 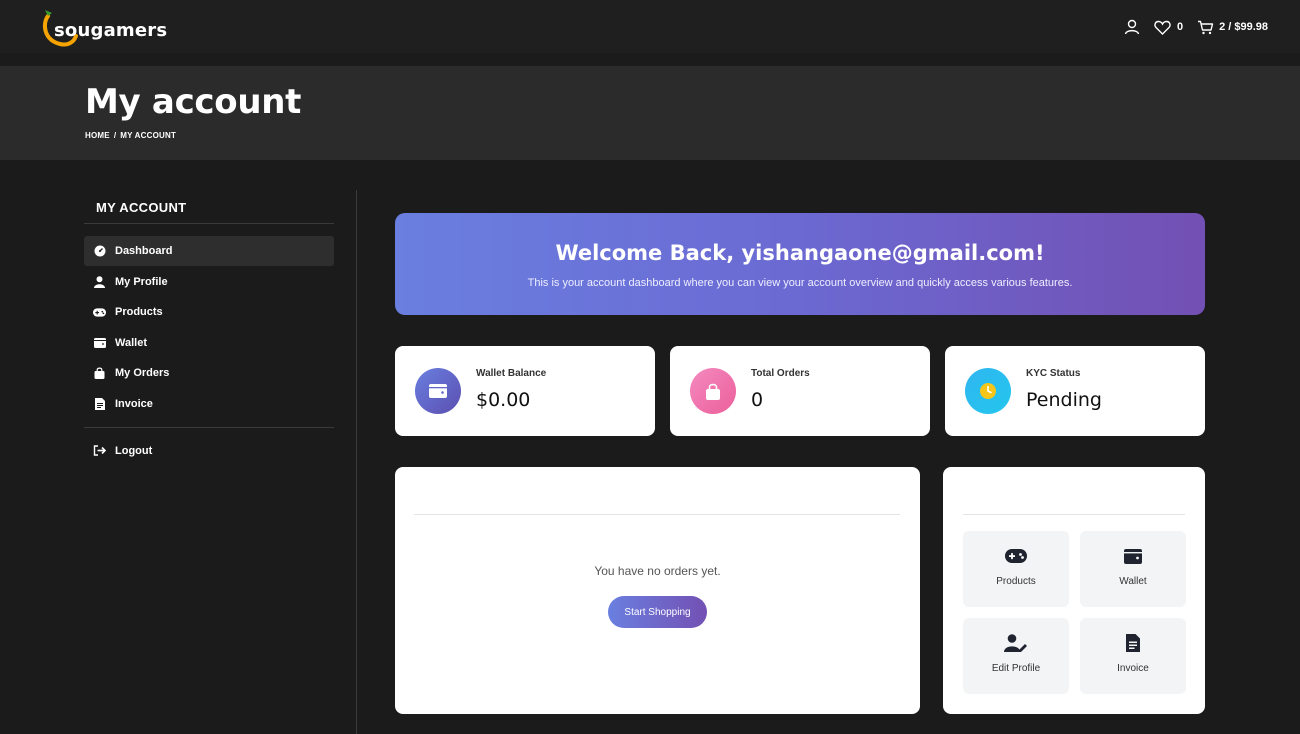 What do you see at coordinates (1053, 373) in the screenshot?
I see `stat-label: KYC Status` at bounding box center [1053, 373].